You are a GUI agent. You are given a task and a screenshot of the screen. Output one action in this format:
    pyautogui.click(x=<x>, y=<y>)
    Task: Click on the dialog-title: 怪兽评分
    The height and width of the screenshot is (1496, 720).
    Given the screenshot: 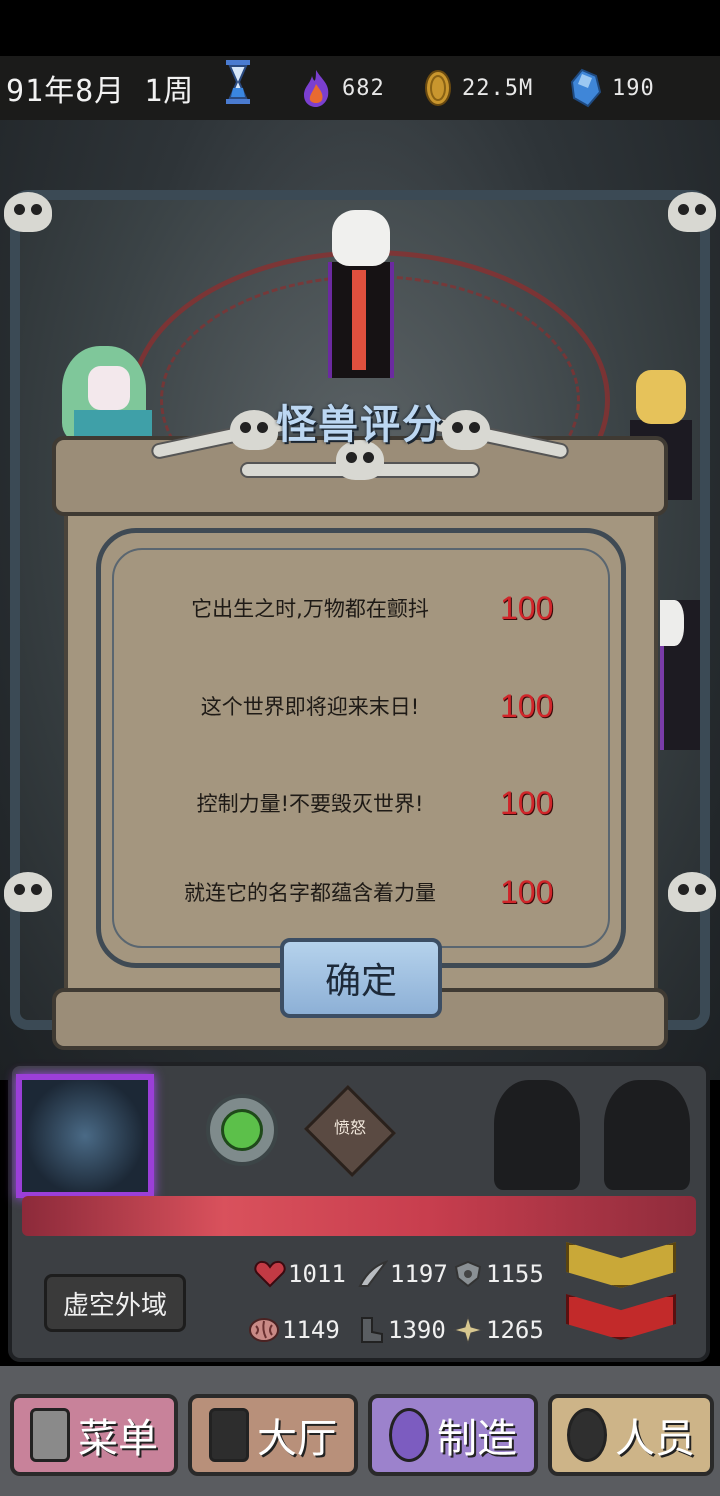 What is the action you would take?
    pyautogui.click(x=360, y=425)
    